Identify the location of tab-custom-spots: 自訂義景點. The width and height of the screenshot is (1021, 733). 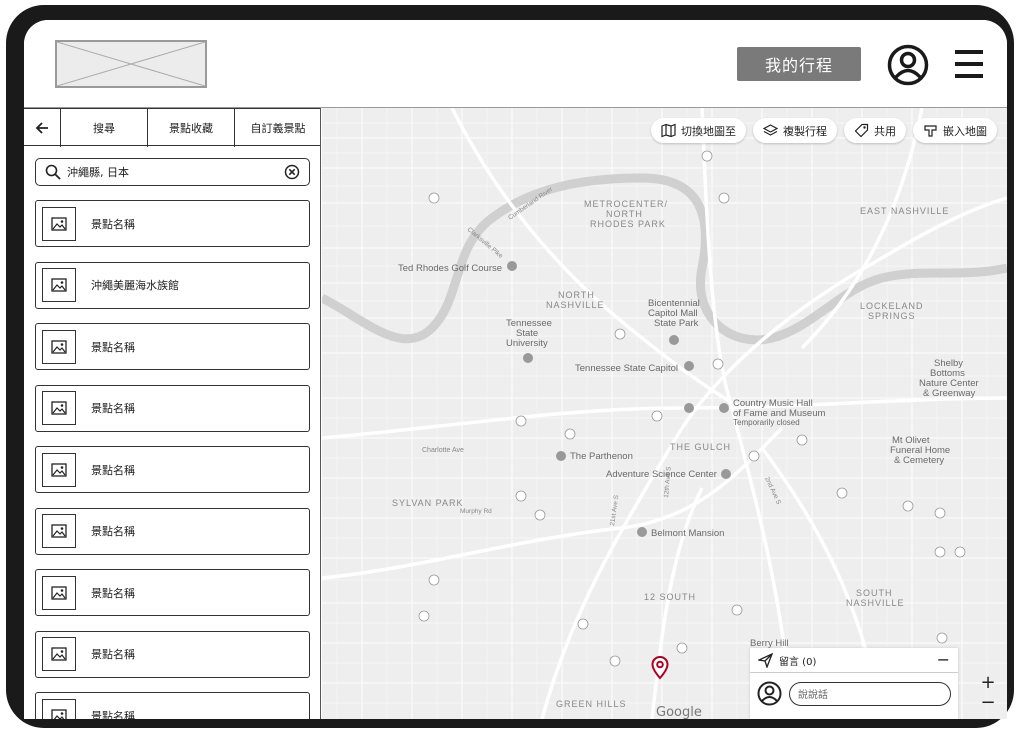
(277, 128).